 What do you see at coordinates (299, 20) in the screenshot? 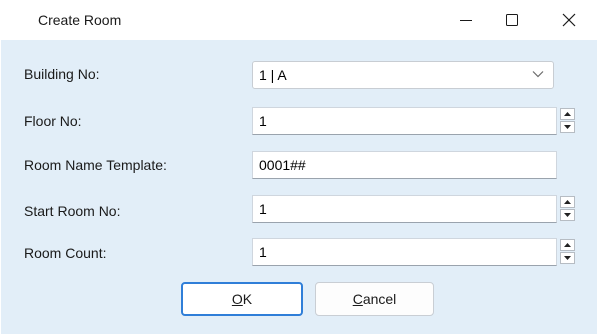
I see `title-bar: Create Room` at bounding box center [299, 20].